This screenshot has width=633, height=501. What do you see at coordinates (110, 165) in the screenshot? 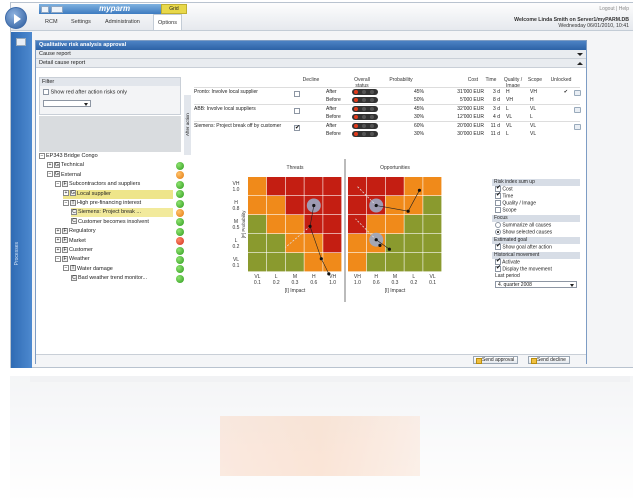
I see `tree-node: + G Technical` at bounding box center [110, 165].